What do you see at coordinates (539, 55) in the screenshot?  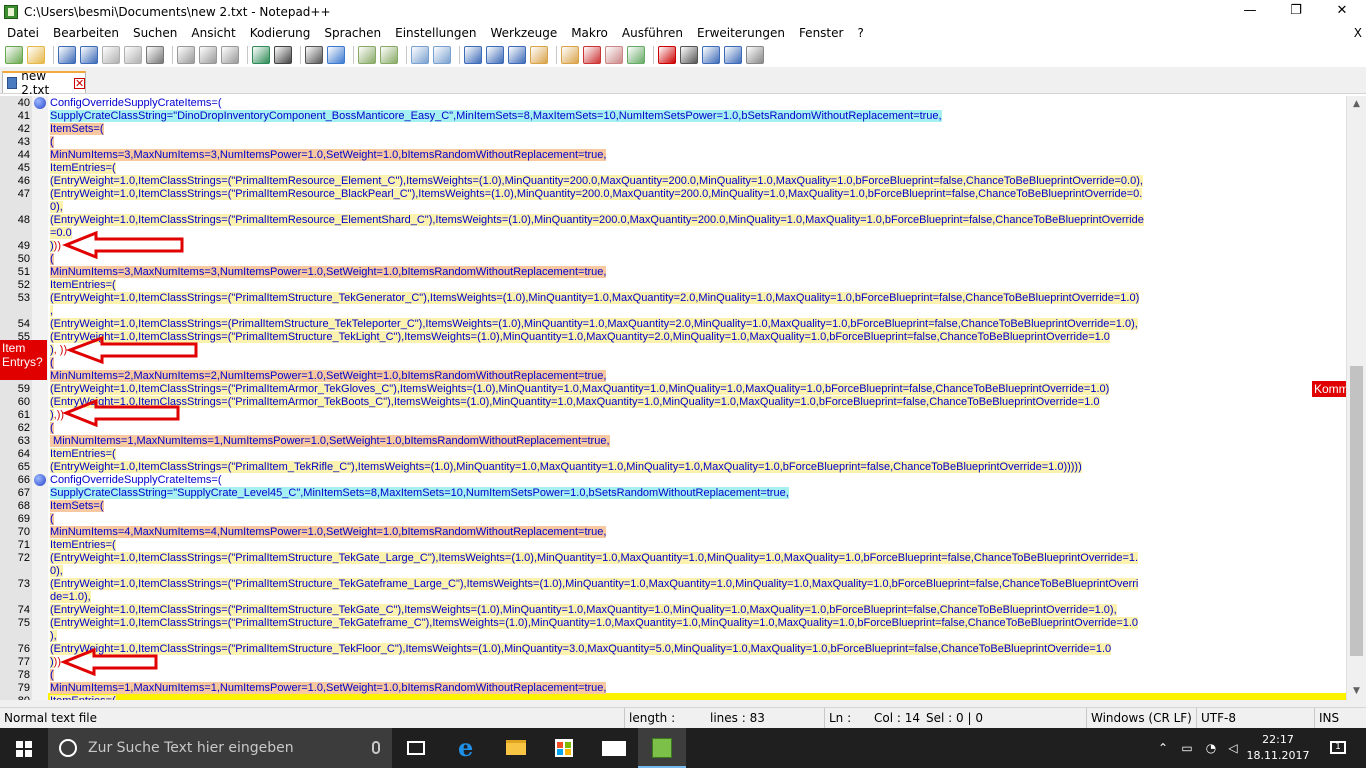 I see `udl-icon` at bounding box center [539, 55].